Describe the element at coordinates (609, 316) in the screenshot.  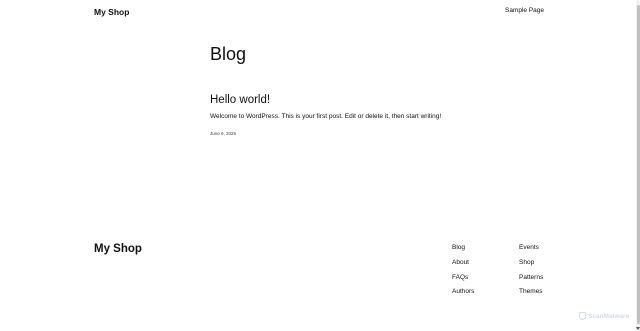
I see `watermark-text: ScanMalware` at that location.